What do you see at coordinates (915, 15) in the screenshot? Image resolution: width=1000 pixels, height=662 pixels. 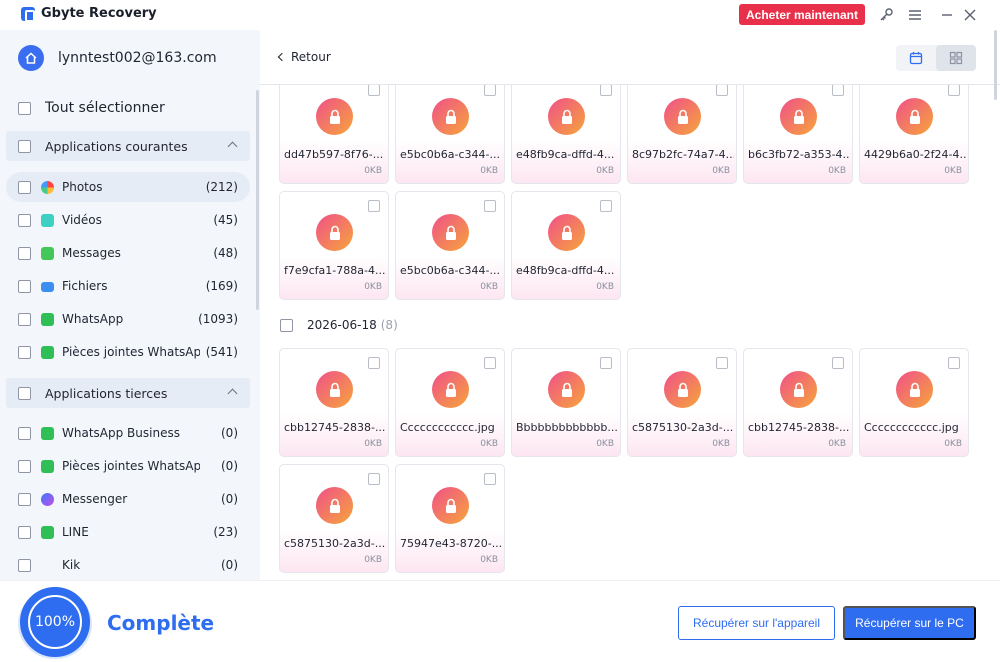 I see `menu-icon` at bounding box center [915, 15].